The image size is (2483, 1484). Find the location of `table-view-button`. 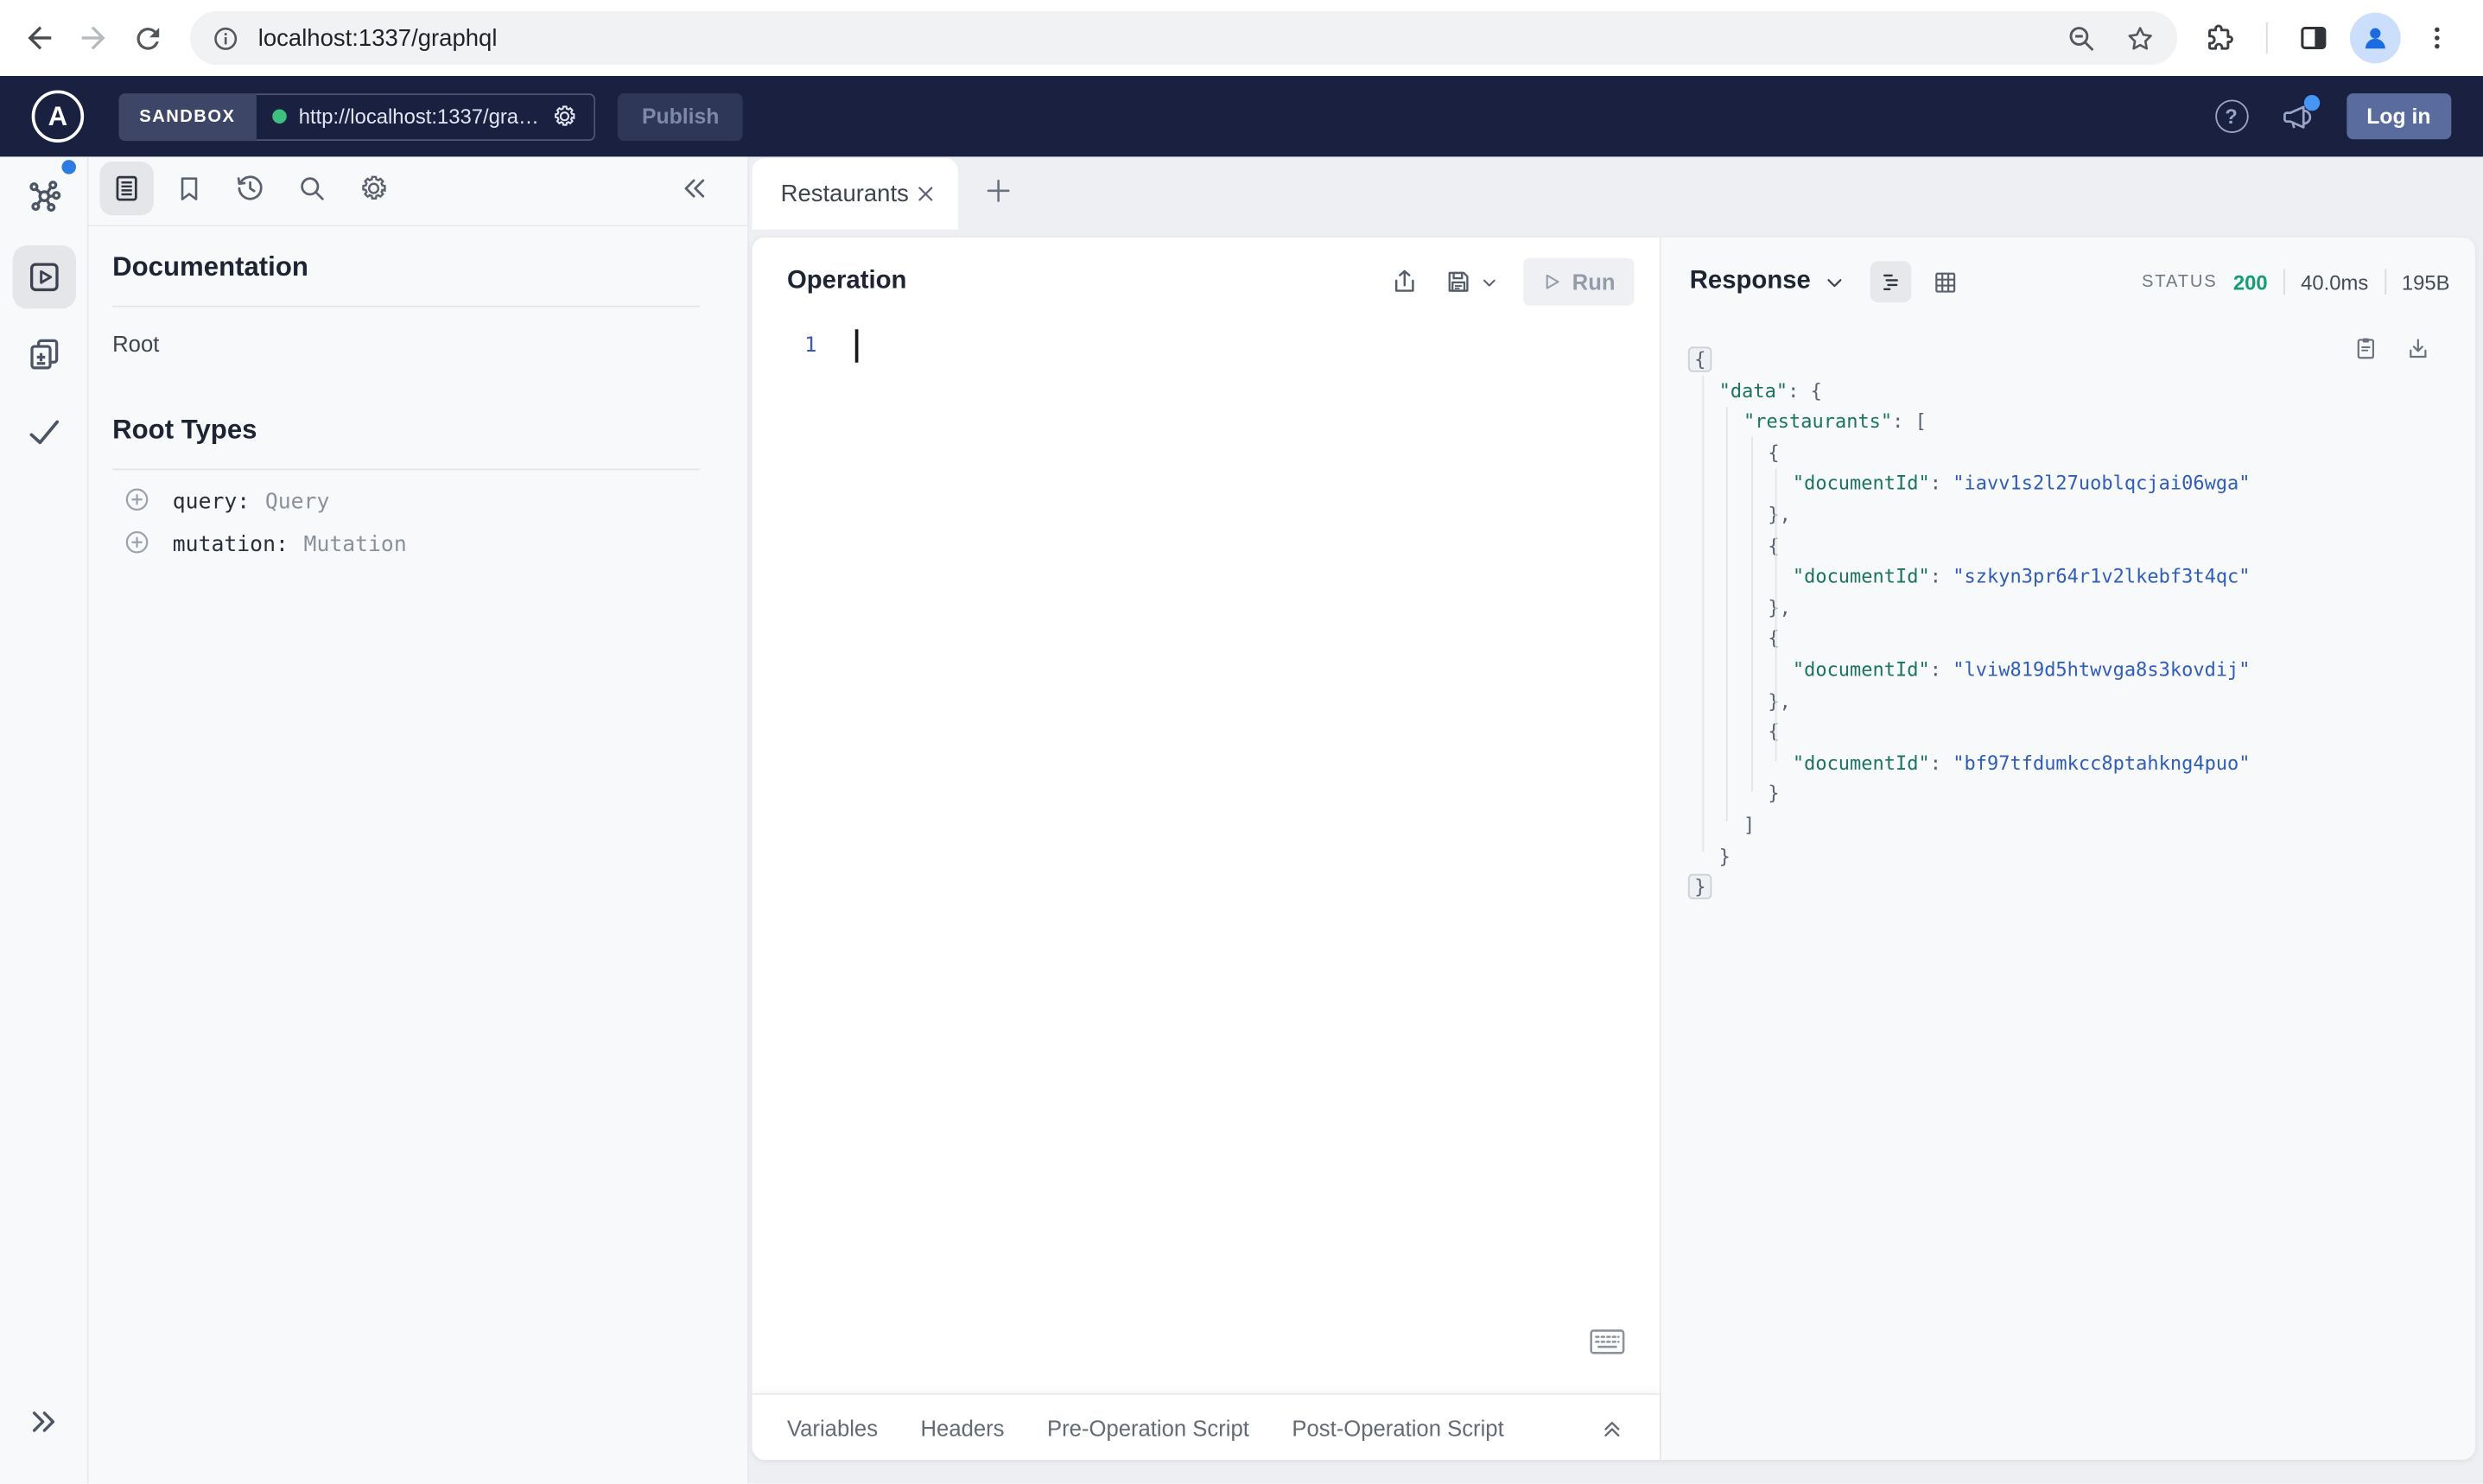

table-view-button is located at coordinates (1946, 281).